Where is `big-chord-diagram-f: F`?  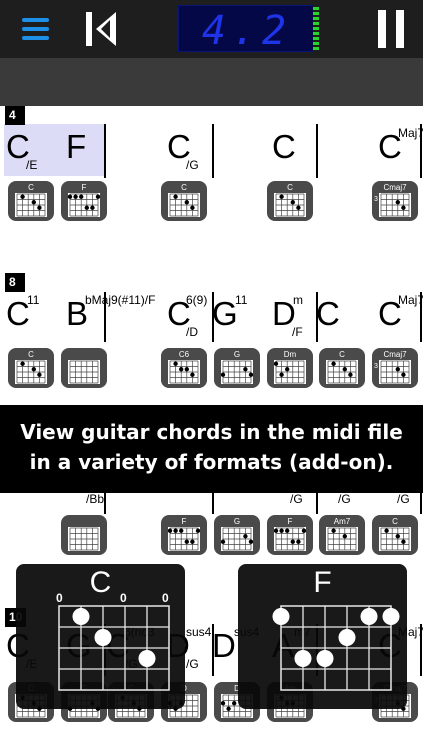 big-chord-diagram-f: F is located at coordinates (322, 636).